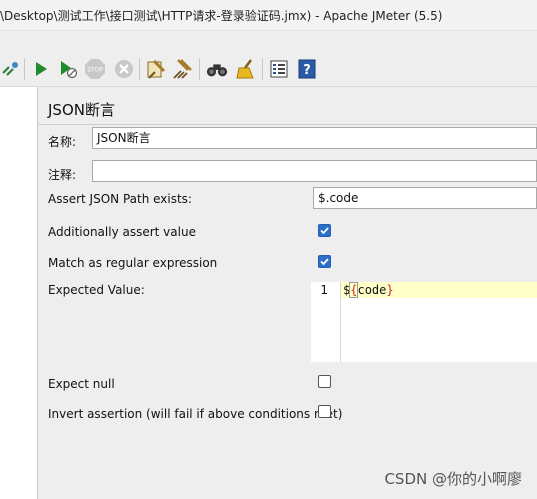  What do you see at coordinates (156, 69) in the screenshot?
I see `clear-icon` at bounding box center [156, 69].